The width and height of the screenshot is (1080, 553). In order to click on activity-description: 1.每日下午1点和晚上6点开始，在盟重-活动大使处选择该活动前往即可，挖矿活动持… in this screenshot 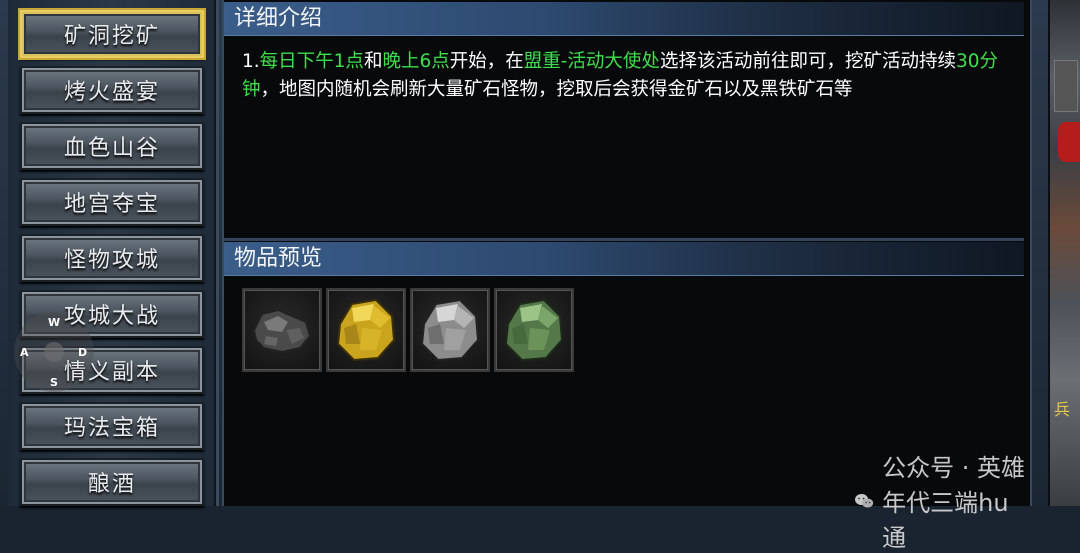, I will do `click(632, 76)`.